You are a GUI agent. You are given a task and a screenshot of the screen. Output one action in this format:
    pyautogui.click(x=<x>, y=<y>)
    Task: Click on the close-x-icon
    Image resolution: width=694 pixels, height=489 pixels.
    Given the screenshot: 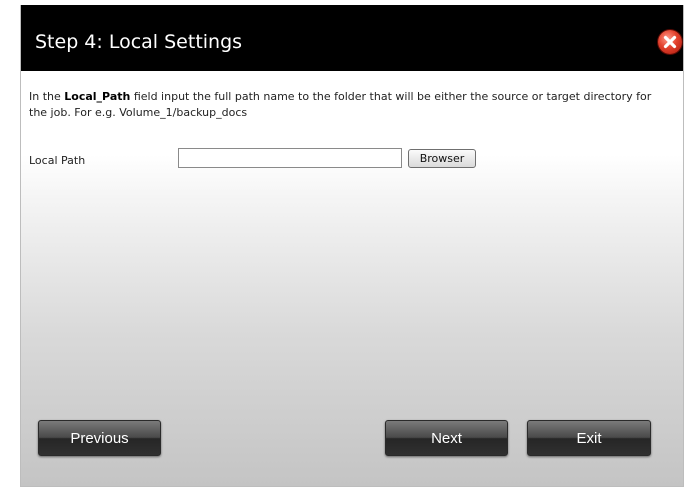 What is the action you would take?
    pyautogui.click(x=670, y=42)
    